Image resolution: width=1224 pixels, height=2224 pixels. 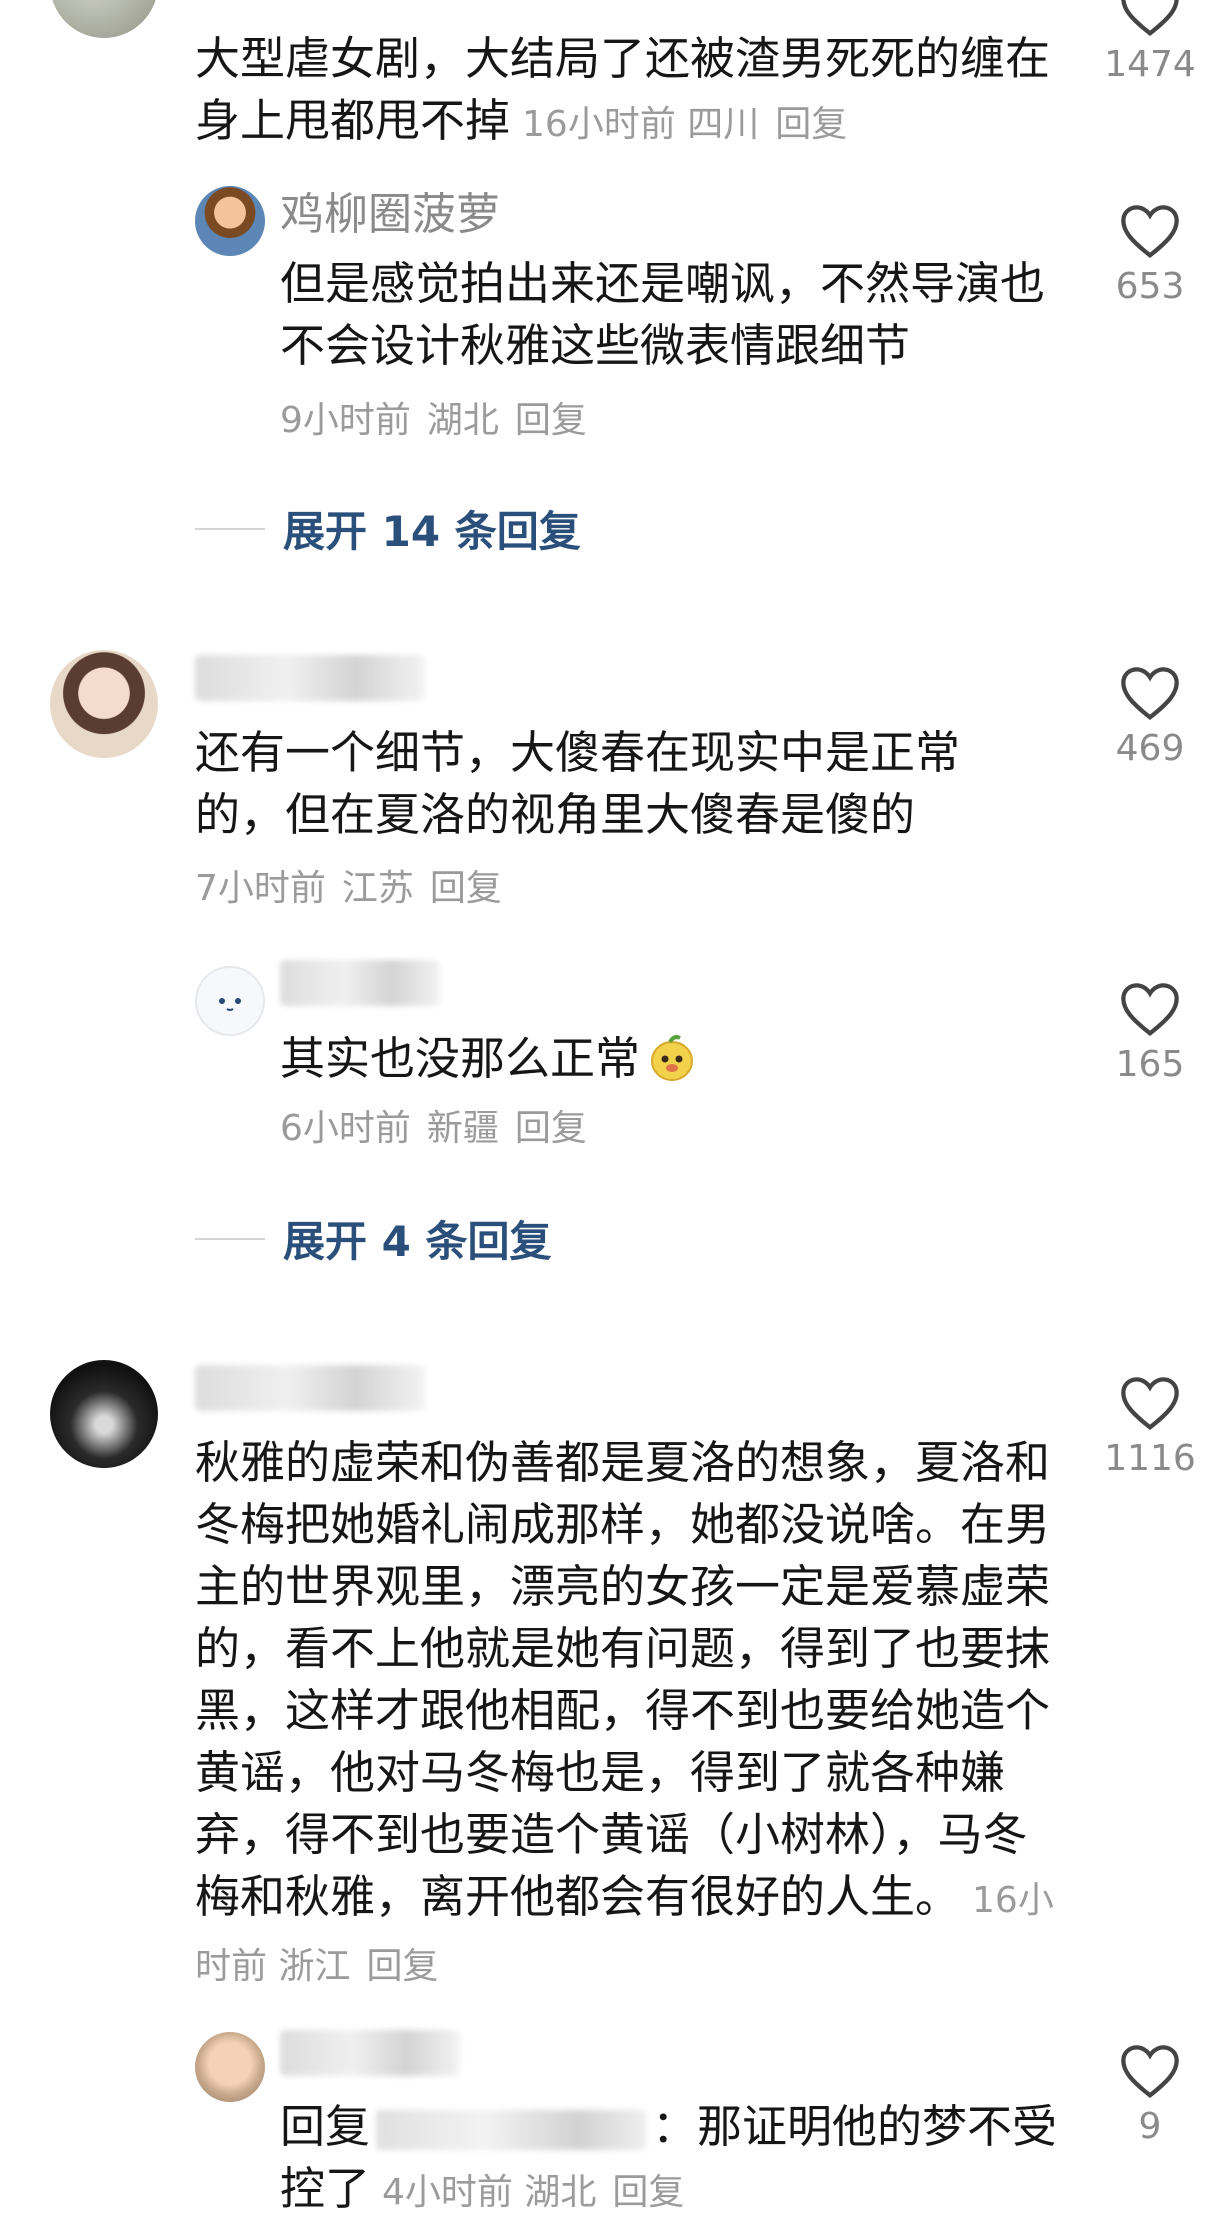 I want to click on comment-meta: 7小时前 江苏 回复, so click(x=348, y=888).